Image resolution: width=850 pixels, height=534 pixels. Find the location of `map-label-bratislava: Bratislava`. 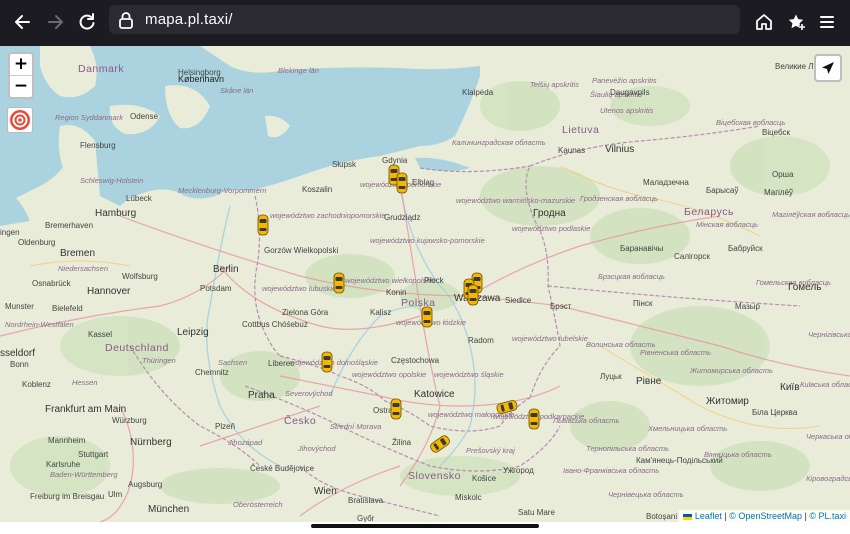

map-label-bratislava: Bratislava is located at coordinates (366, 500).